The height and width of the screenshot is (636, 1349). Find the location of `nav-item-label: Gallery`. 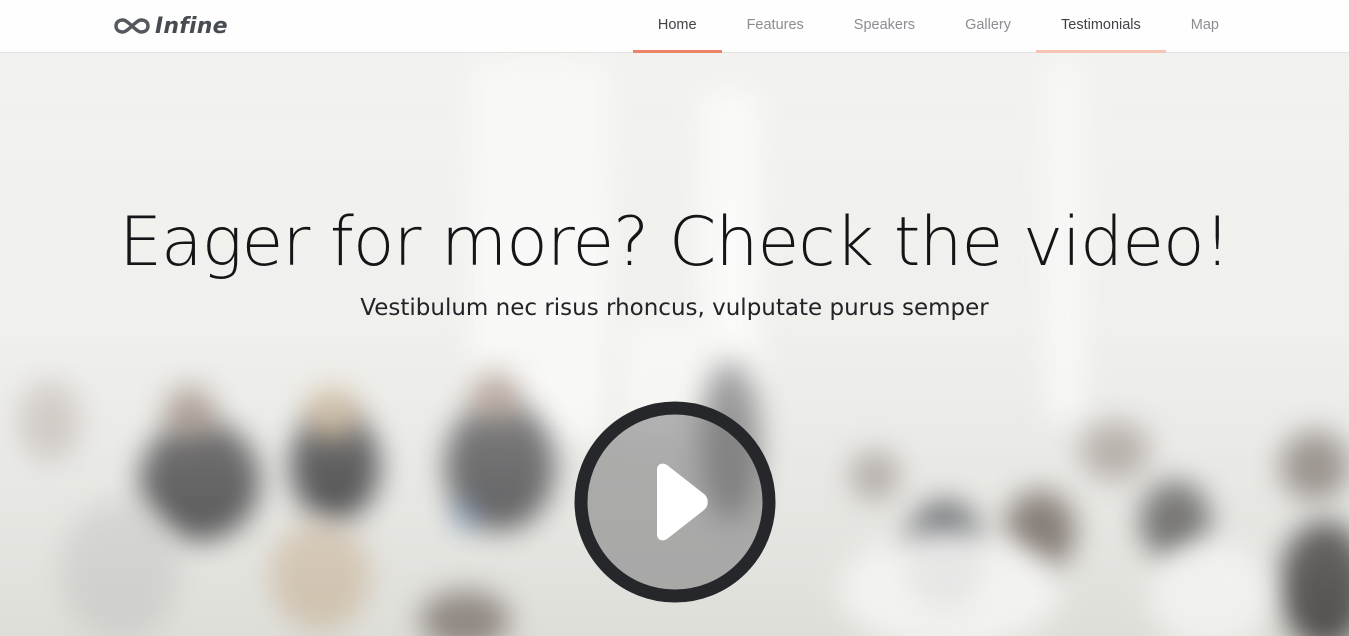

nav-item-label: Gallery is located at coordinates (988, 25).